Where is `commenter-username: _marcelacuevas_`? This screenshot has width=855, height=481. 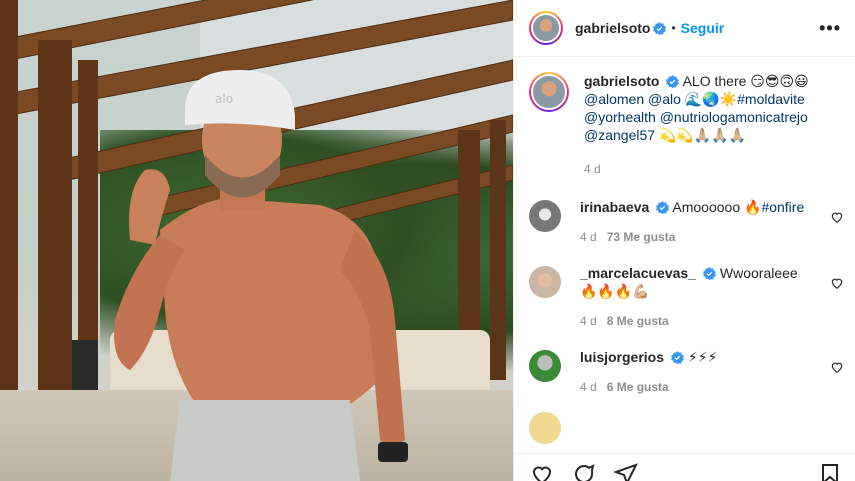 commenter-username: _marcelacuevas_ is located at coordinates (638, 273).